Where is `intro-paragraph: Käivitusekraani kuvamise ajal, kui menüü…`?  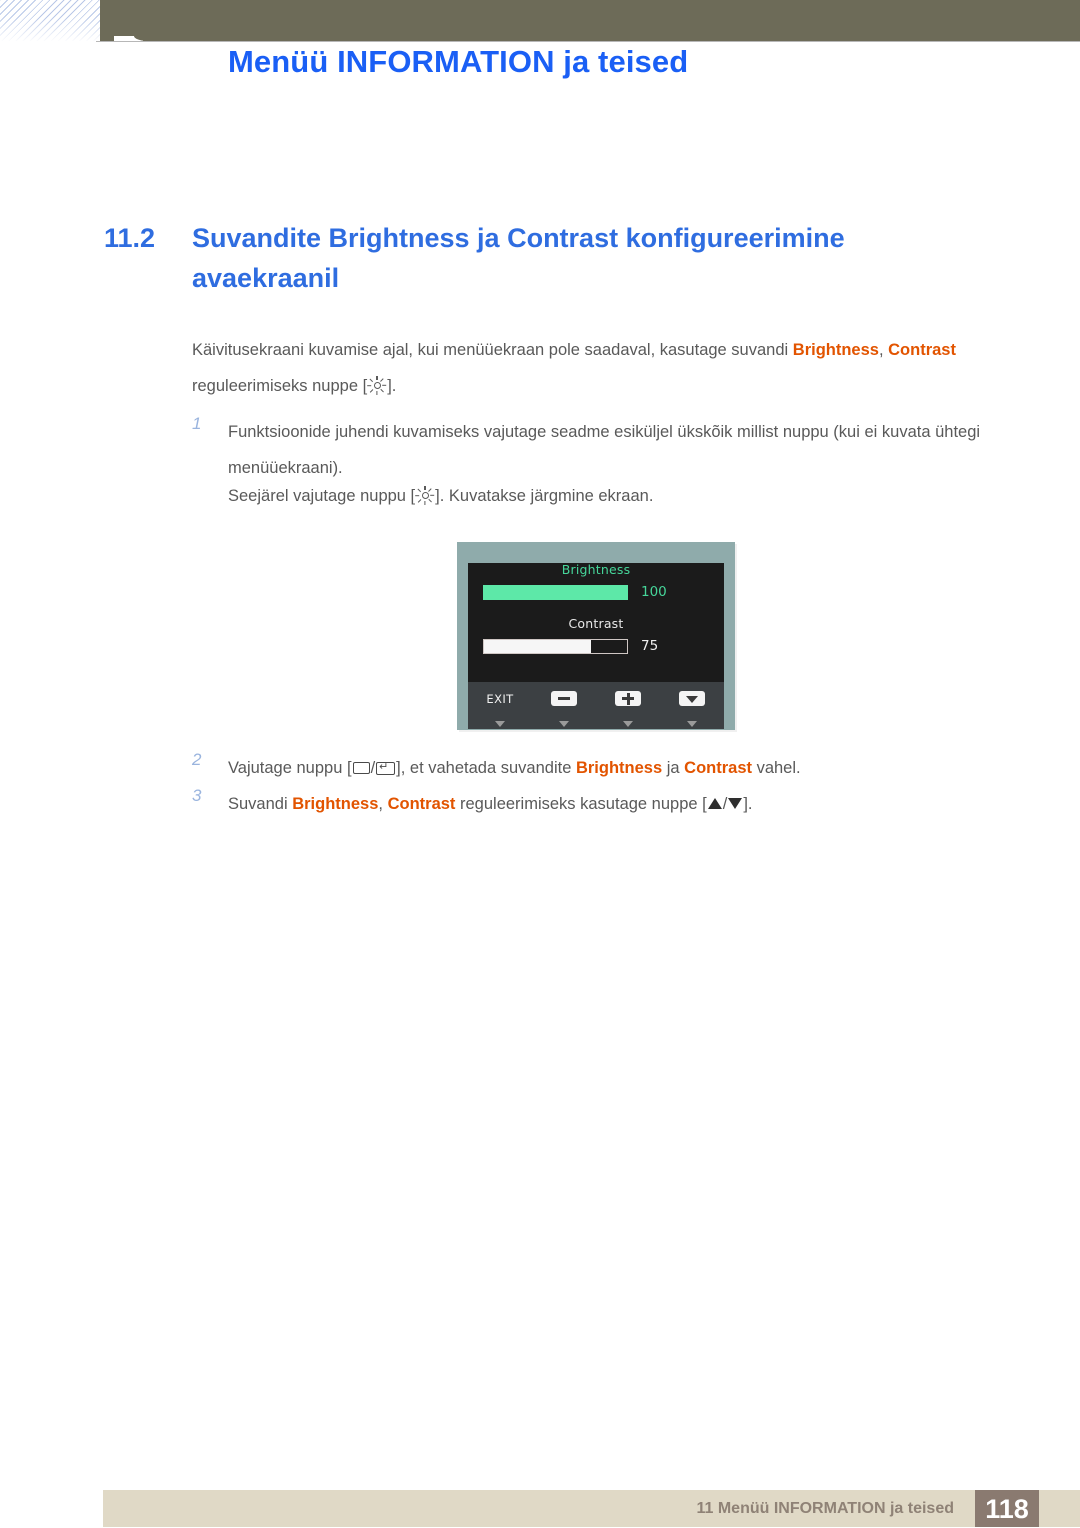 intro-paragraph: Käivitusekraani kuvamise ajal, kui menüü… is located at coordinates (597, 368).